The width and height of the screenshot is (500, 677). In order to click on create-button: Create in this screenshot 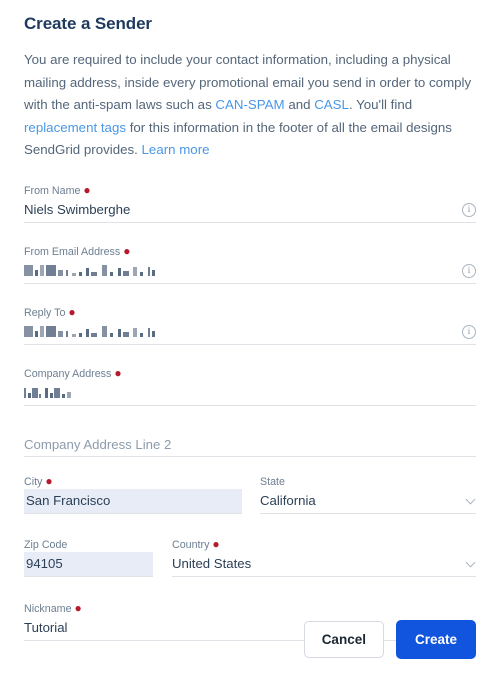, I will do `click(435, 639)`.